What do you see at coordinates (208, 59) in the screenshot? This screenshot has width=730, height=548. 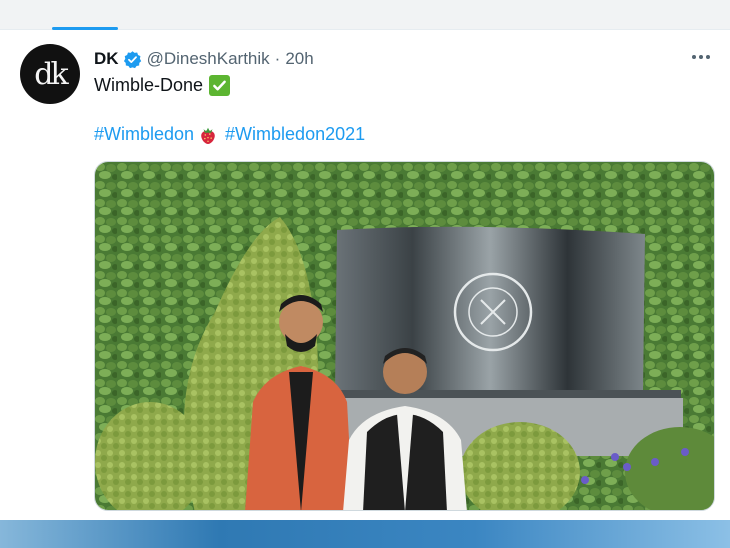 I see `author-handle: @DineshKarthik` at bounding box center [208, 59].